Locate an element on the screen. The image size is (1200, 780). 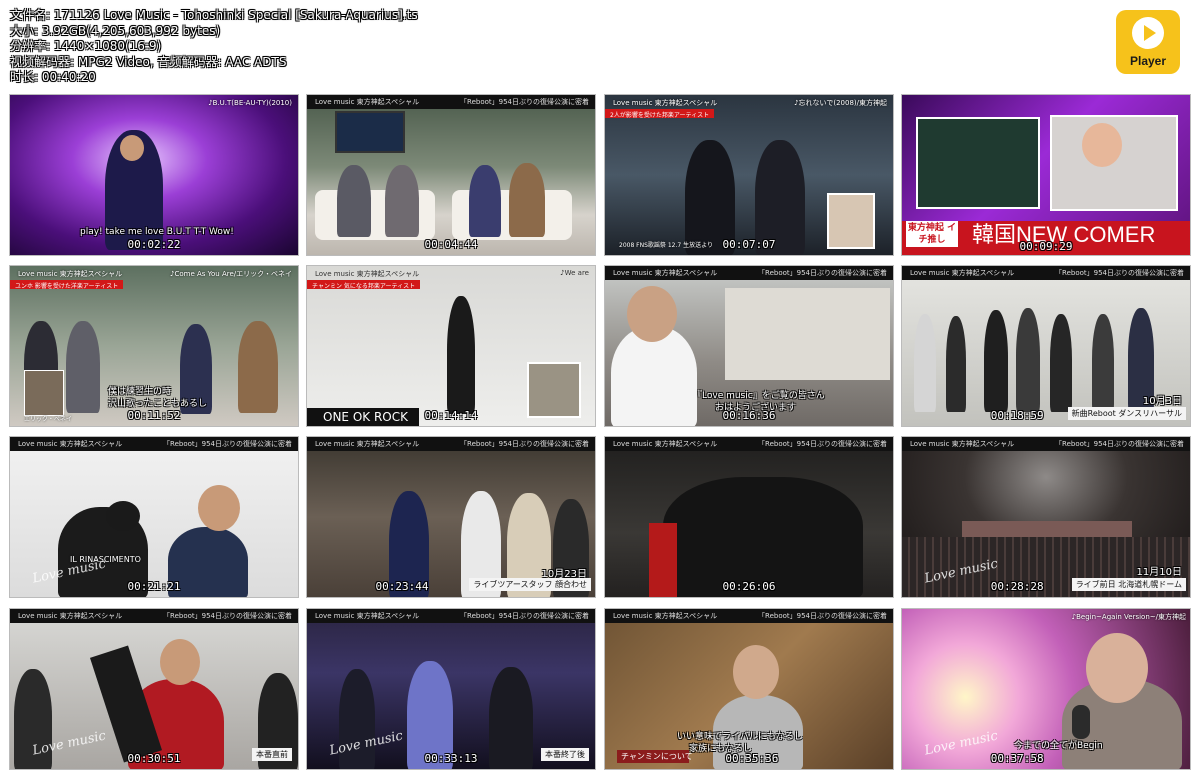
file-size: 大小: 3.92GB(4,205,603,992 bytes) is located at coordinates (115, 30).